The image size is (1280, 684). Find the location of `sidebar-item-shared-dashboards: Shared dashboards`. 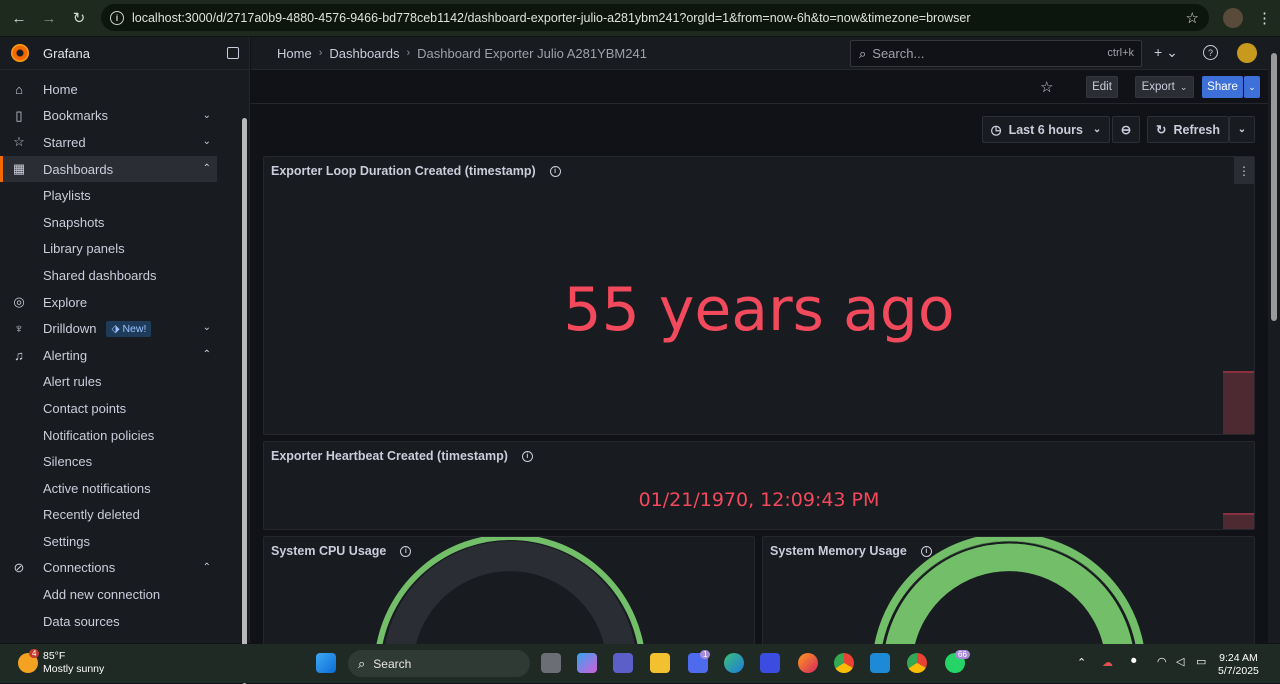

sidebar-item-shared-dashboards: Shared dashboards is located at coordinates (108, 275).